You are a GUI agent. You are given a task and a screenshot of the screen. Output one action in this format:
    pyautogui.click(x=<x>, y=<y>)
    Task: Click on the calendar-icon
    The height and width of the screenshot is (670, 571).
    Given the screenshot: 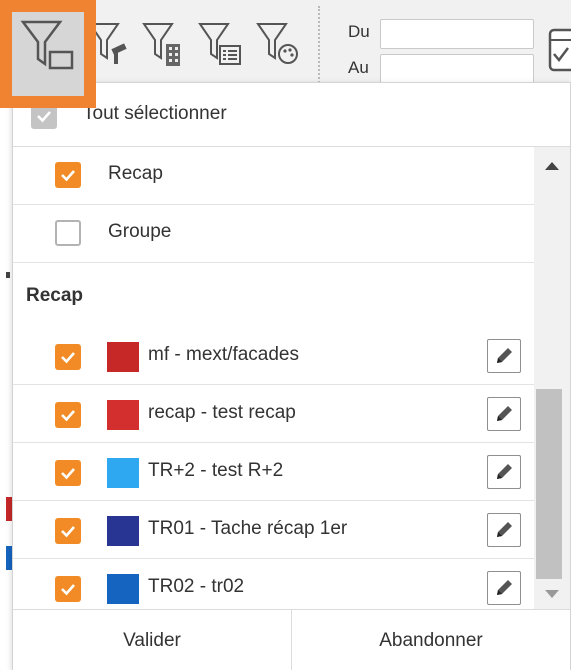 What is the action you would take?
    pyautogui.click(x=559, y=50)
    